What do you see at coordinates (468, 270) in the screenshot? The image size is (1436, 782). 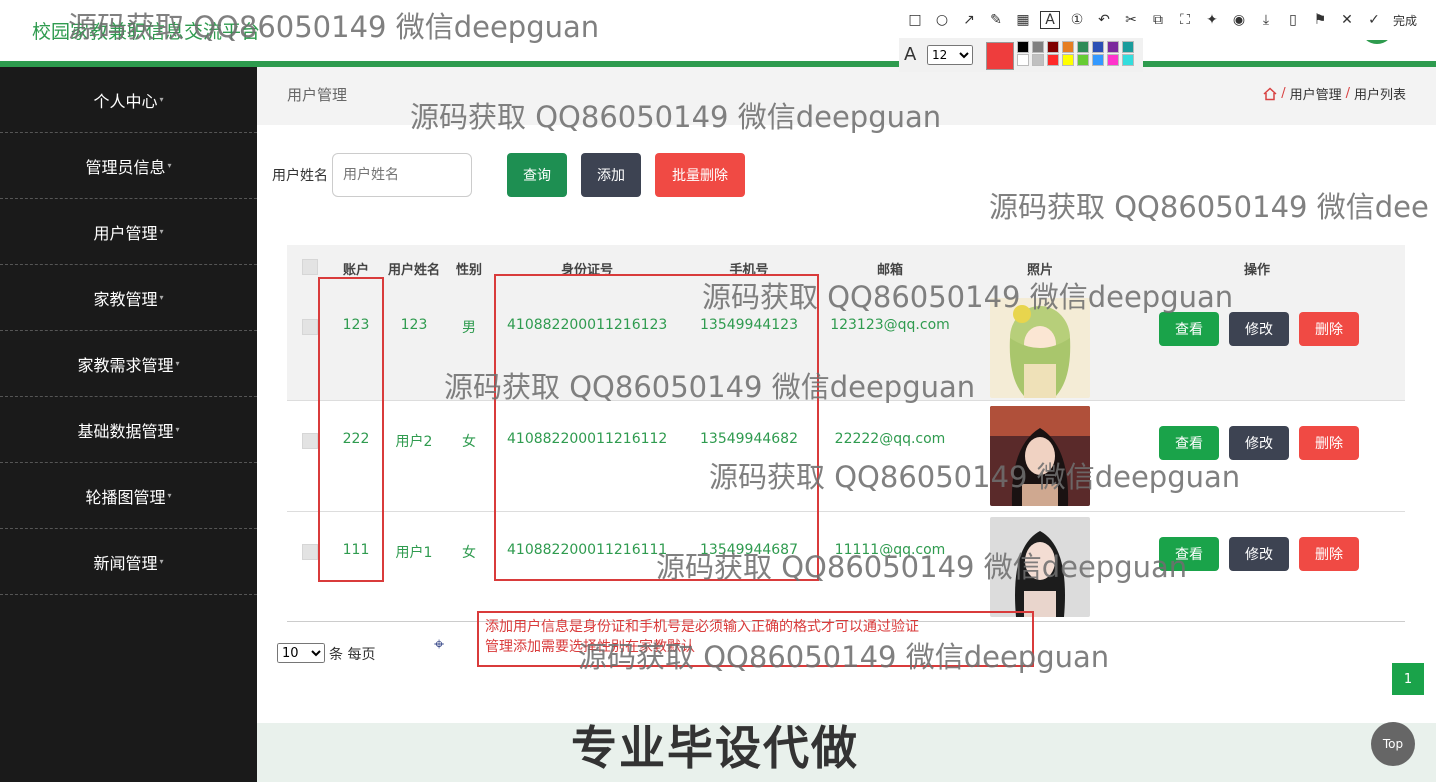 I see `header-gender: 性别` at bounding box center [468, 270].